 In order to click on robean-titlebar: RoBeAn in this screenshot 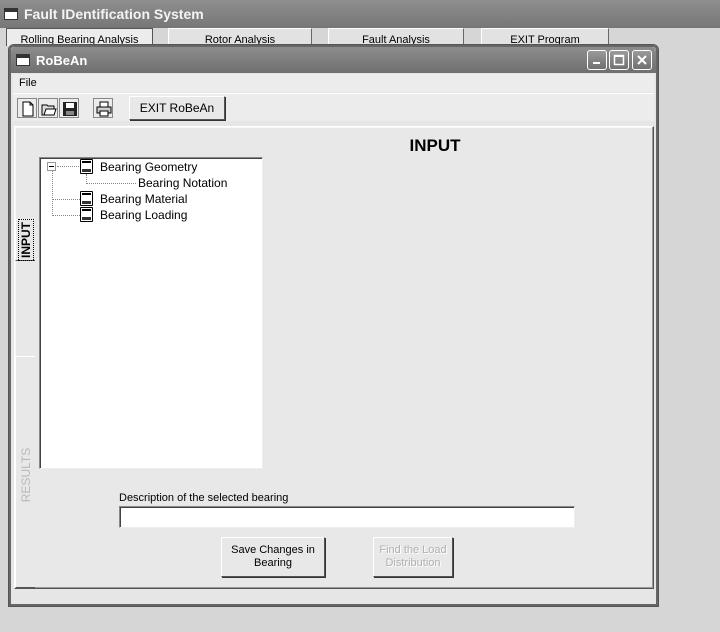, I will do `click(333, 60)`.